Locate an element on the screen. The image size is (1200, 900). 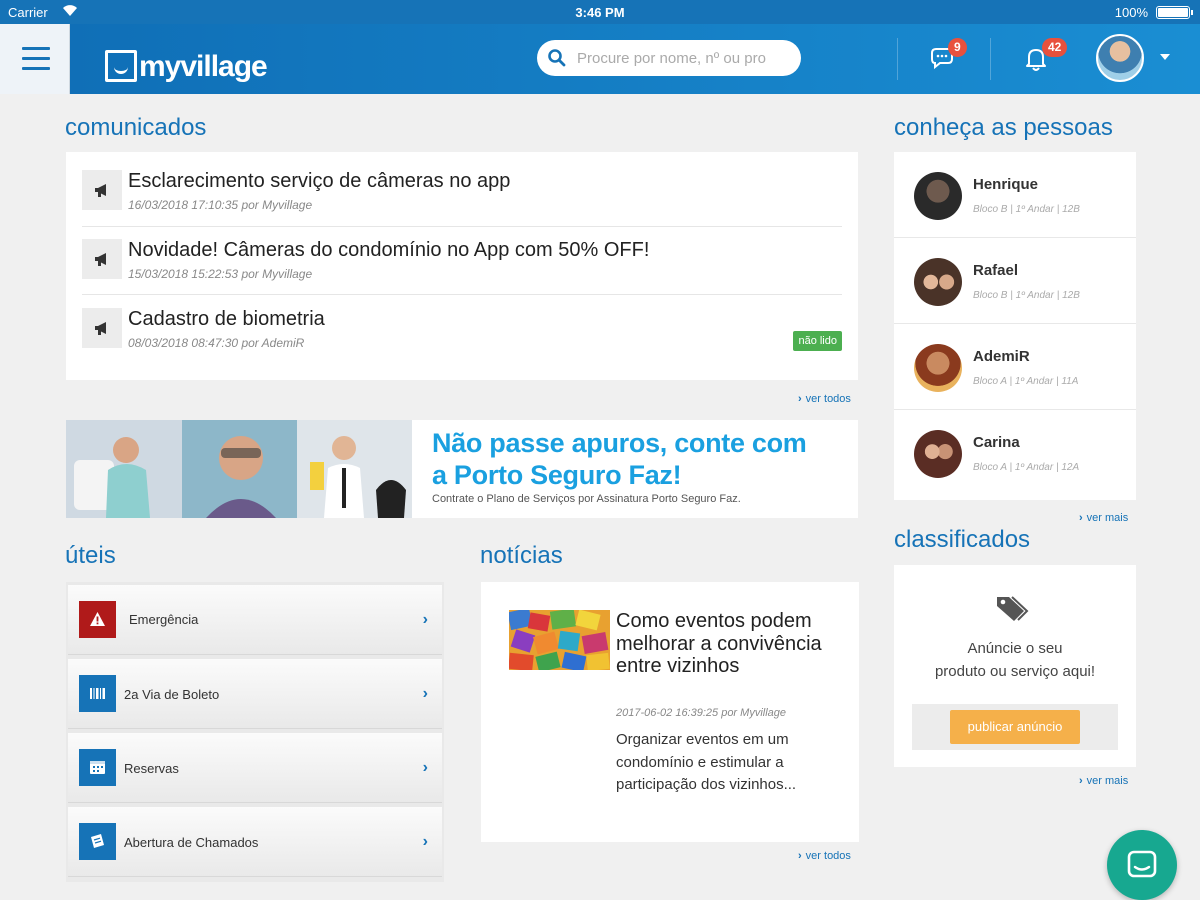
publish-ad-button: publicar anúncio is located at coordinates (1015, 727).